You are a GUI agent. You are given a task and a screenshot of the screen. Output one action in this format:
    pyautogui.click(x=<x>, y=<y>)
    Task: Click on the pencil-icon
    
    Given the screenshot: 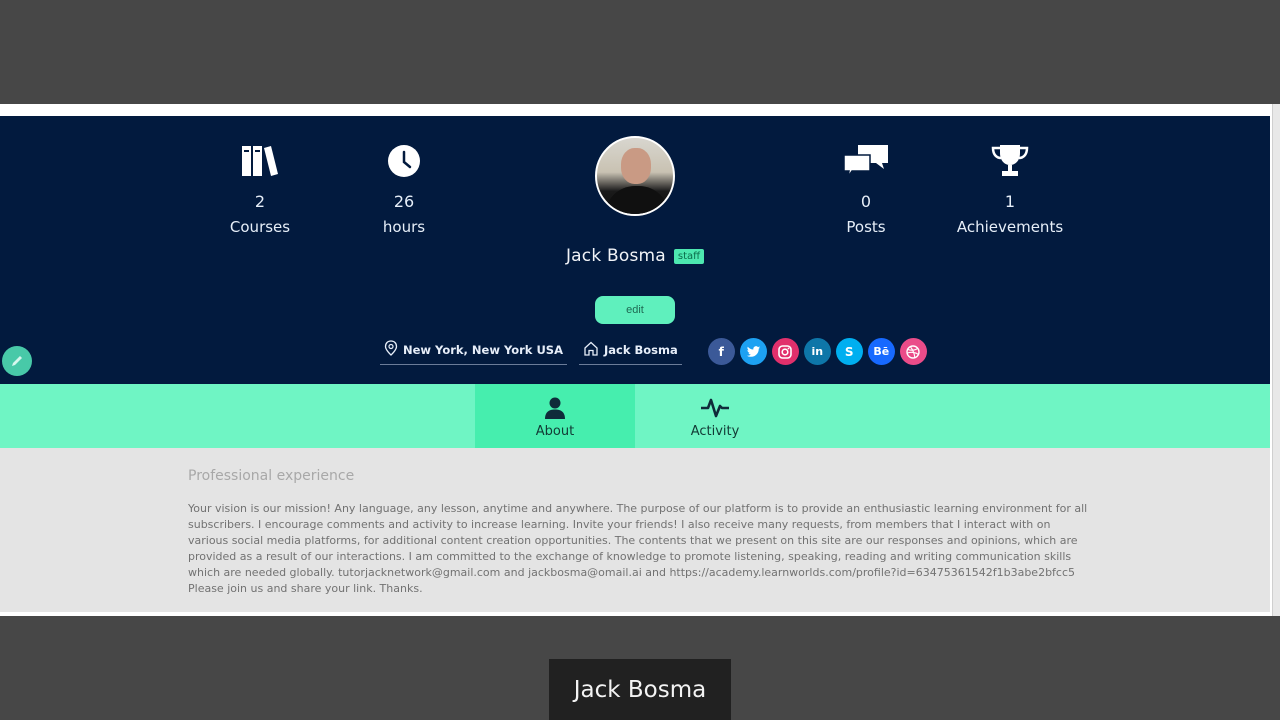 What is the action you would take?
    pyautogui.click(x=17, y=361)
    